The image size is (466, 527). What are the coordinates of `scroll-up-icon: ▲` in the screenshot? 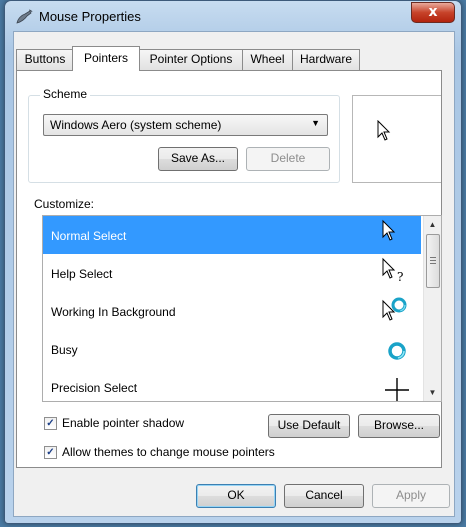 It's located at (432, 224).